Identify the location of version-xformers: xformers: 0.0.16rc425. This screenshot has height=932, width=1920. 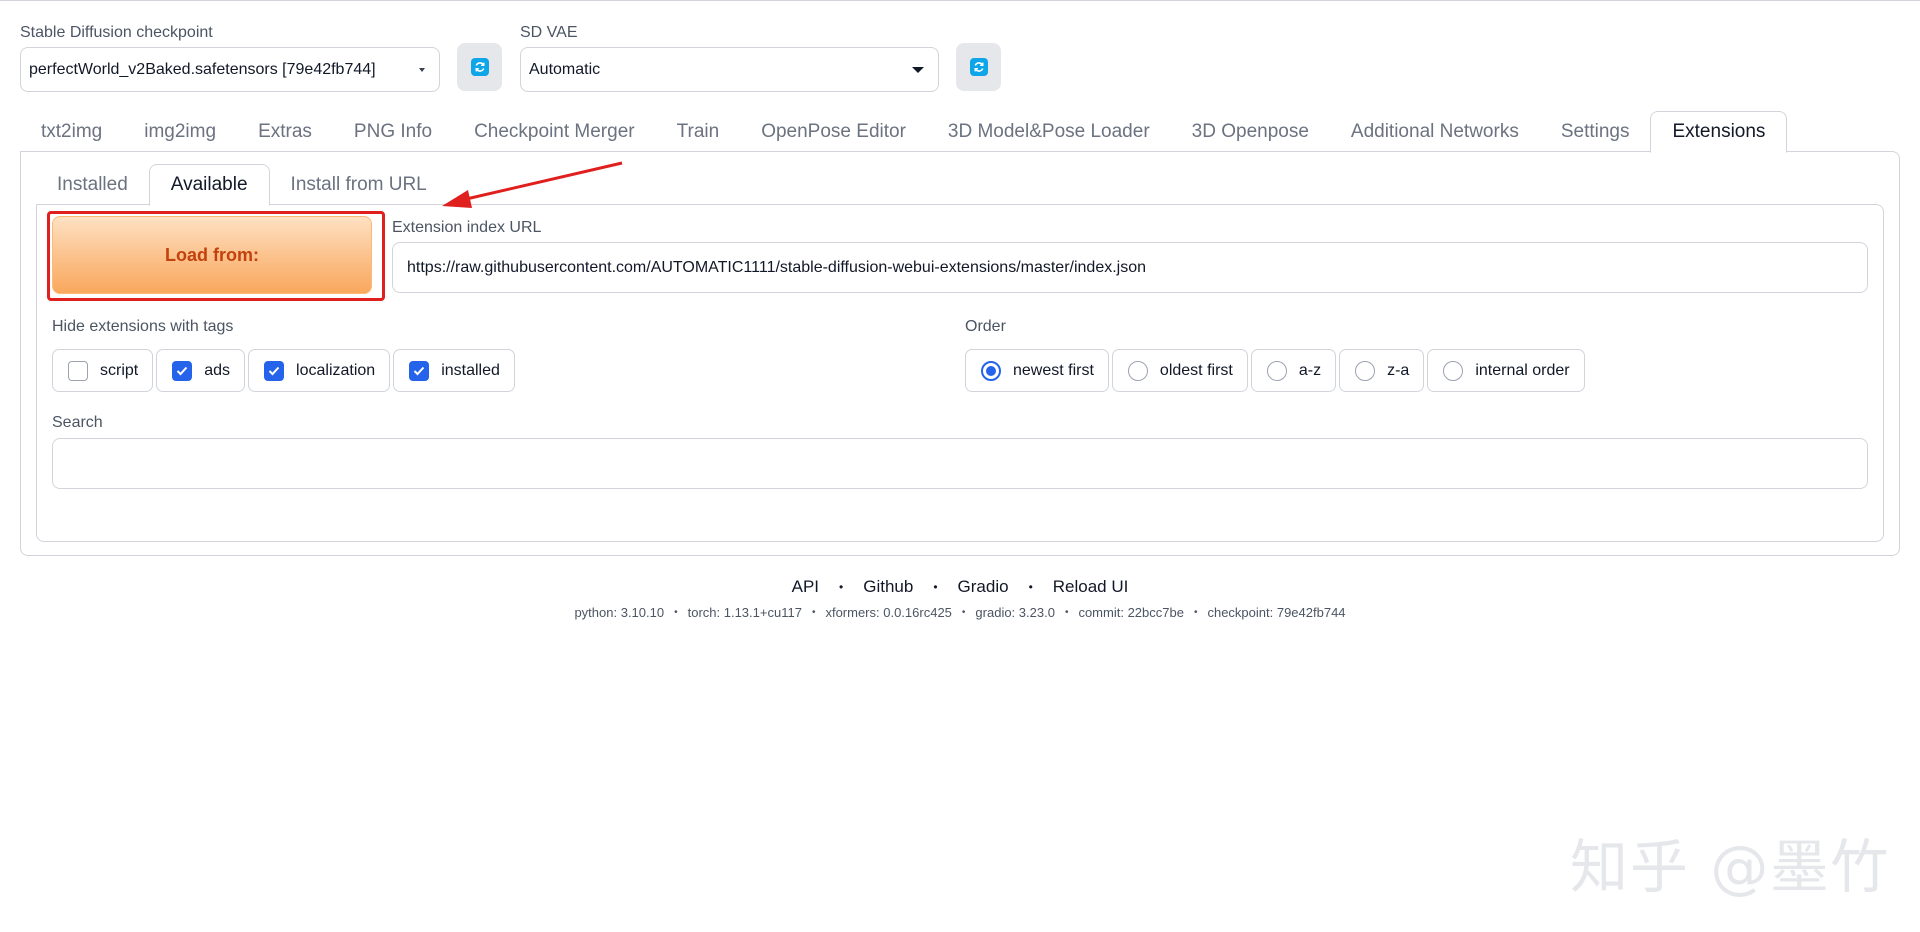
(888, 612).